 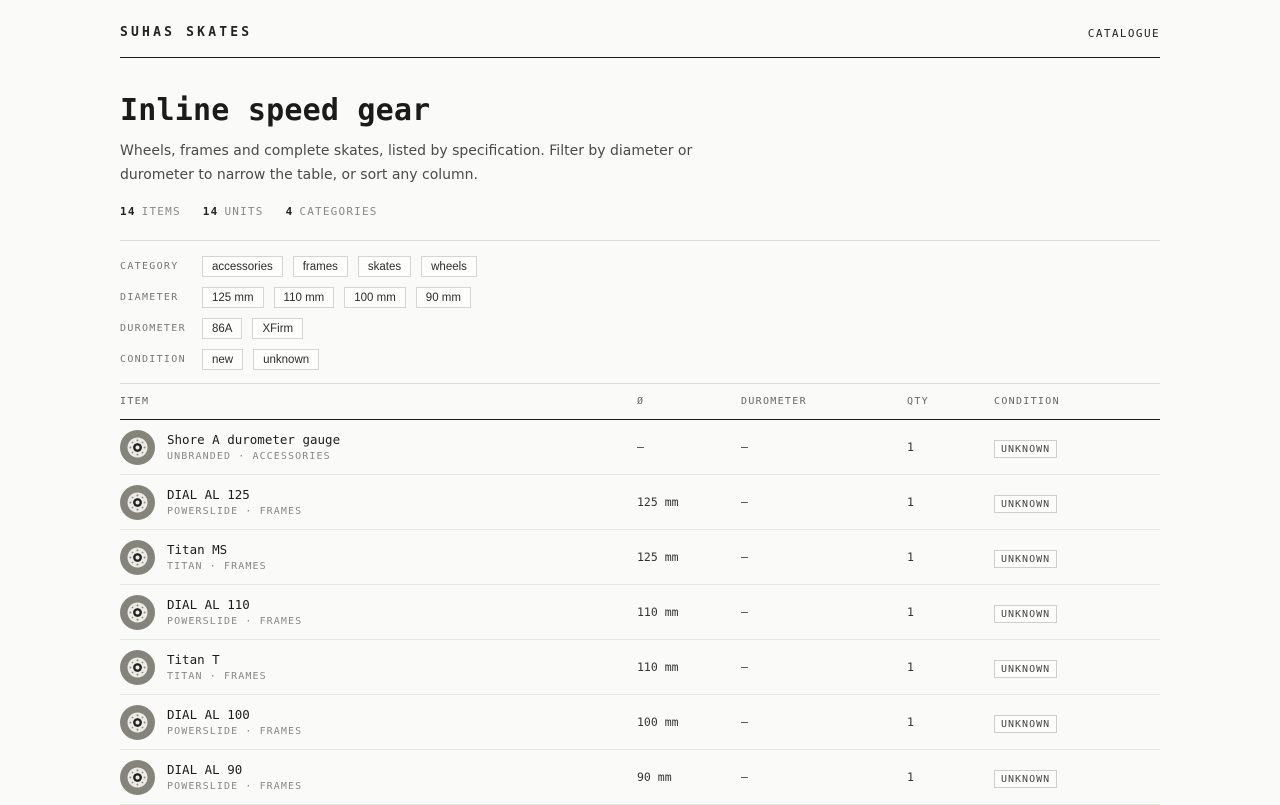 I want to click on diameter-cell: —, so click(x=640, y=447).